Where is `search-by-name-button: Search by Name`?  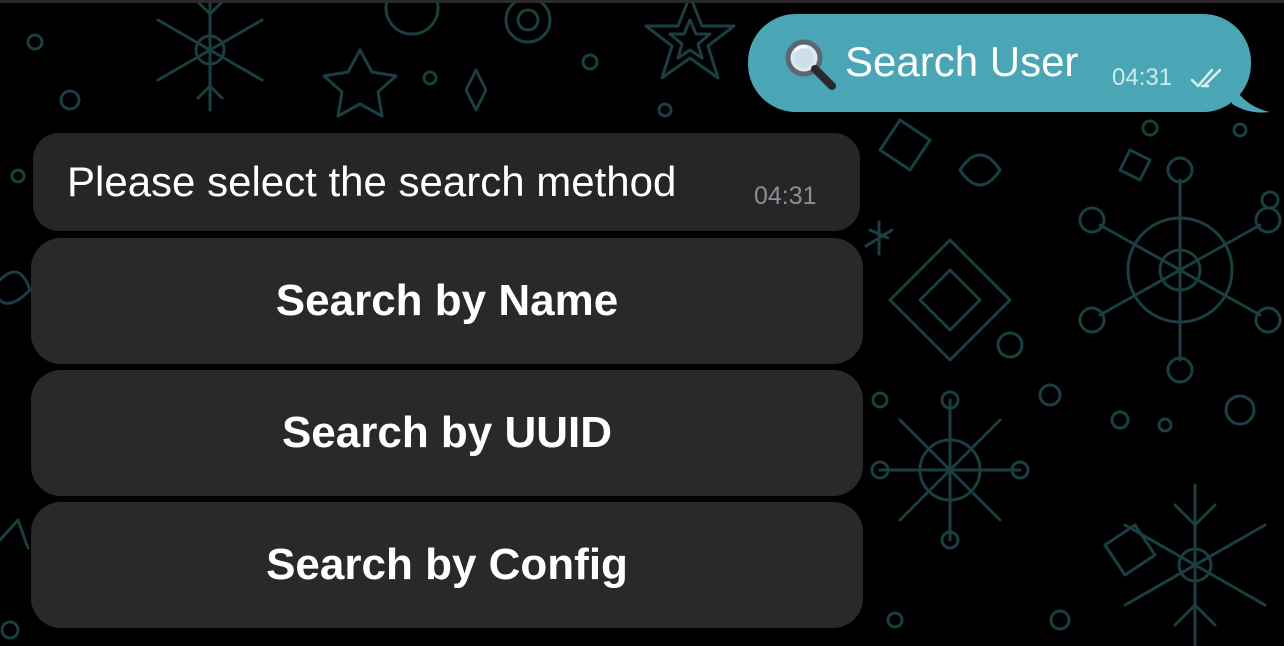 search-by-name-button: Search by Name is located at coordinates (447, 301).